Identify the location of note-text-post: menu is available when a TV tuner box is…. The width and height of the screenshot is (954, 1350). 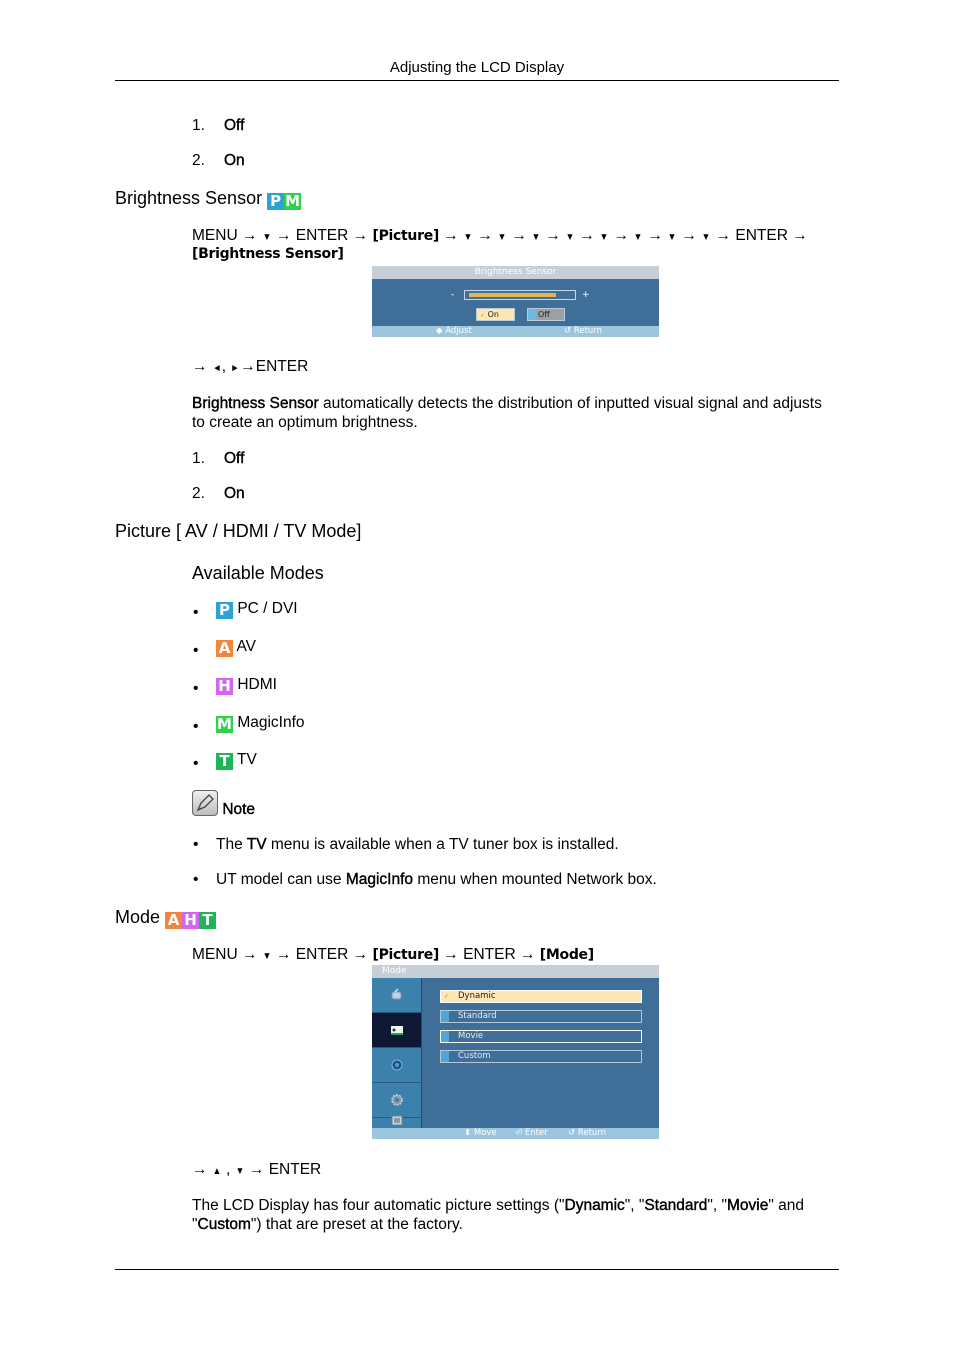
(442, 844).